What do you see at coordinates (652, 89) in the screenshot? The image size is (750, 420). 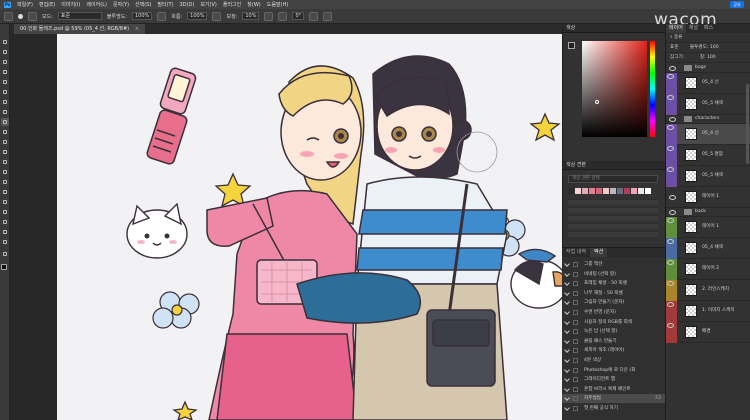 I see `hue-slider` at bounding box center [652, 89].